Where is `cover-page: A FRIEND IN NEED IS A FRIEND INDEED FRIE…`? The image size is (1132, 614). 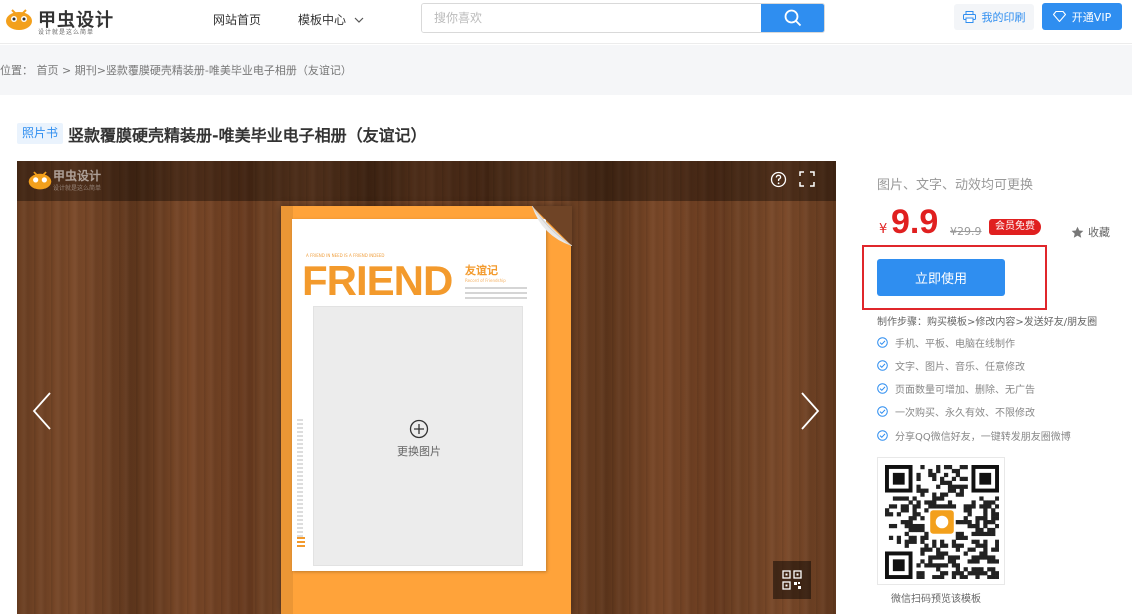
cover-page: A FRIEND IN NEED IS A FRIEND INDEED FRIE… is located at coordinates (419, 395).